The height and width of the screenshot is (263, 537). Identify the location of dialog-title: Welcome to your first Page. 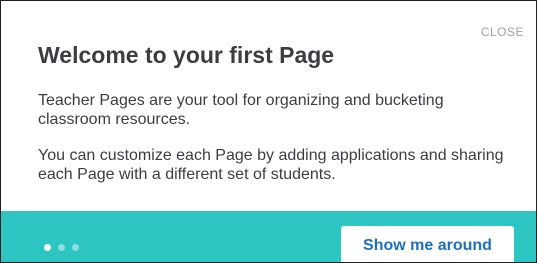
(186, 55).